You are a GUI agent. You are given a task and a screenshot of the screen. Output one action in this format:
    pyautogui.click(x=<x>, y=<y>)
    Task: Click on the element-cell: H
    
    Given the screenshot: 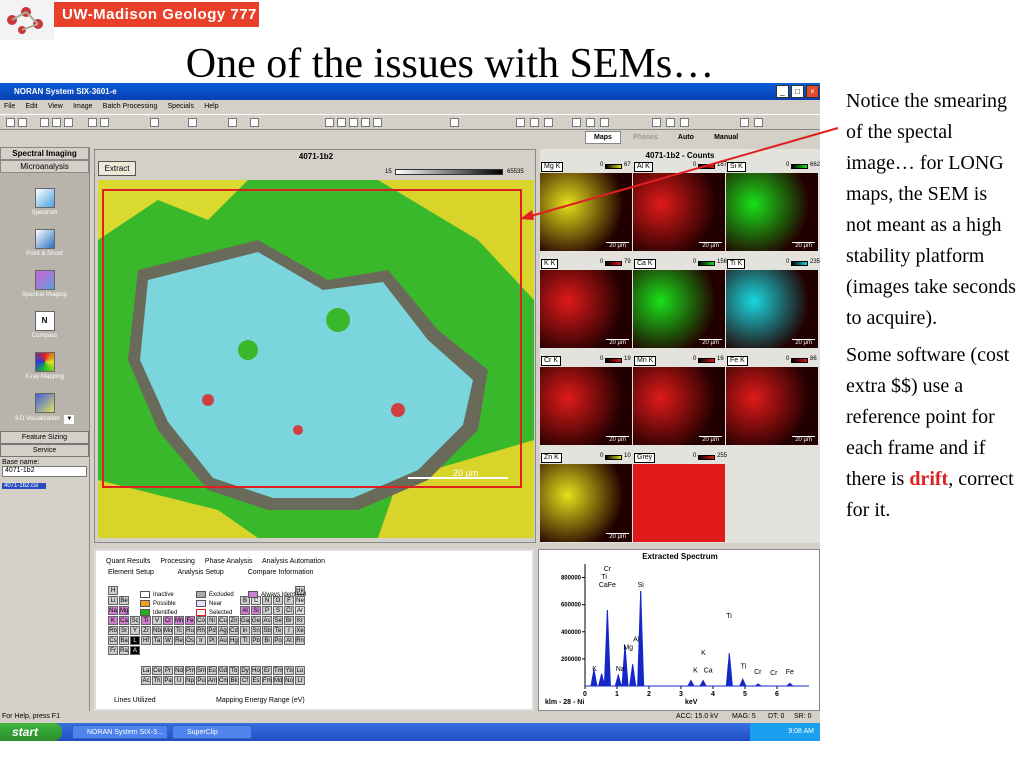 What is the action you would take?
    pyautogui.click(x=113, y=590)
    